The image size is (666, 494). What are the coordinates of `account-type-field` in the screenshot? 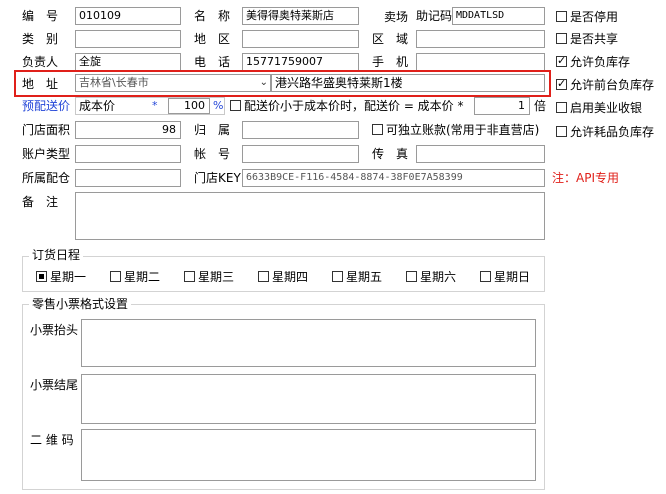 It's located at (128, 154).